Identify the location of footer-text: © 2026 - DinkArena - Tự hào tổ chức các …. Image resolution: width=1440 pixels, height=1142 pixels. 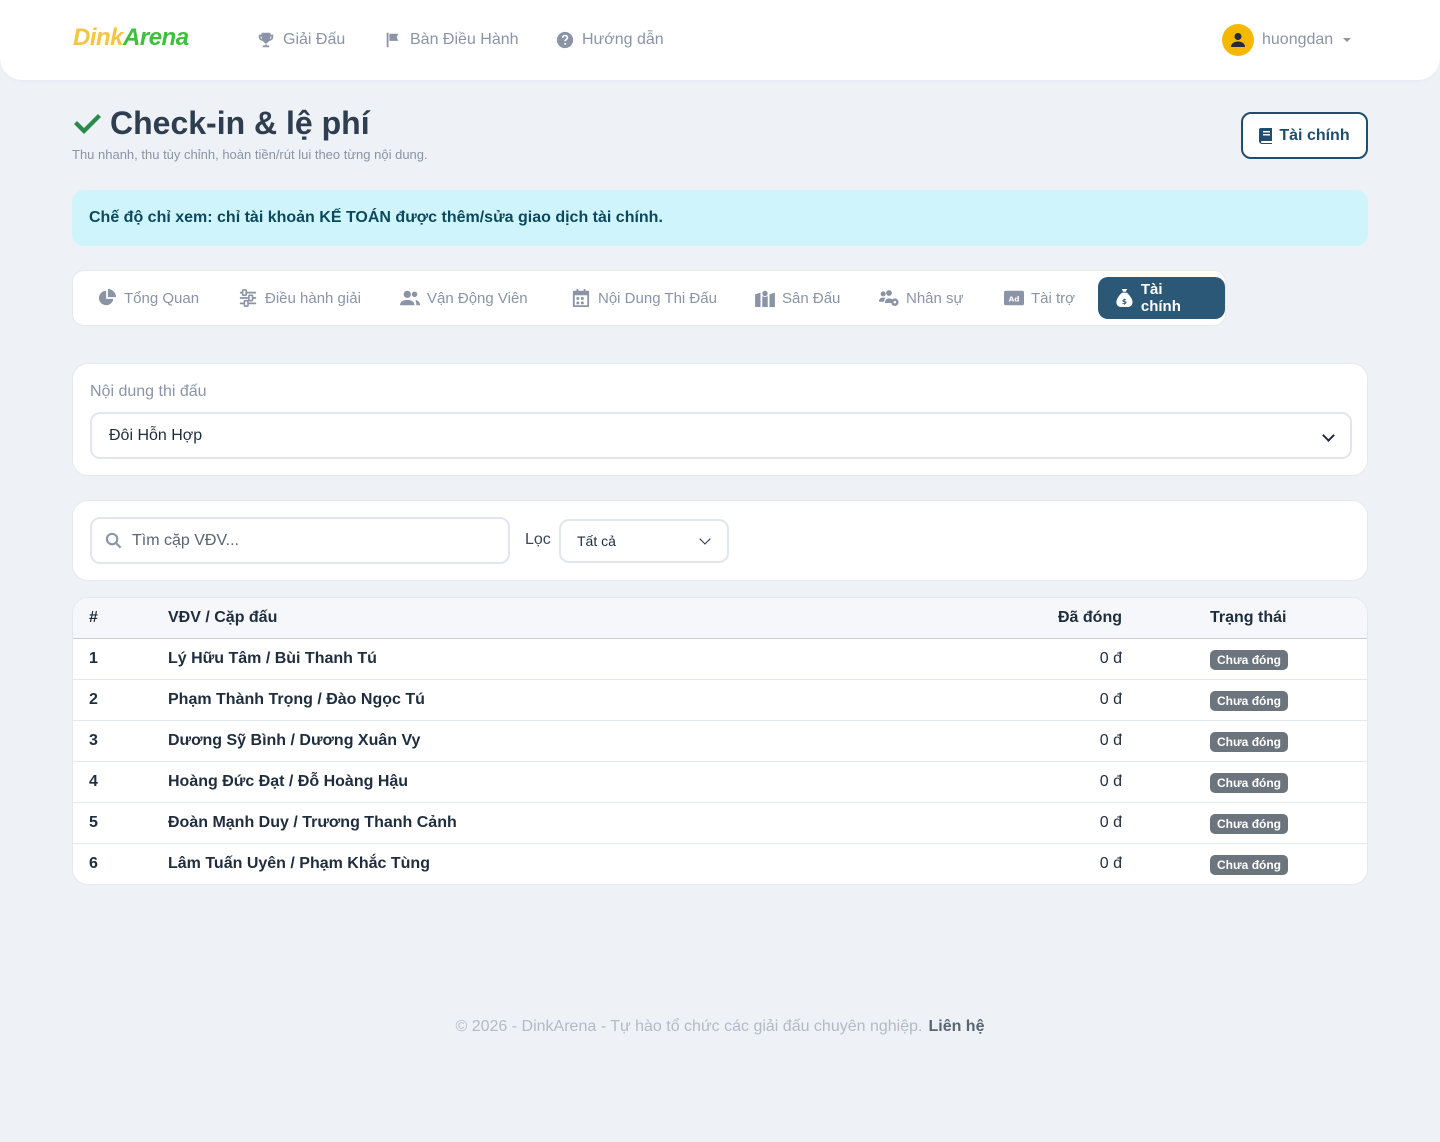
(689, 1026).